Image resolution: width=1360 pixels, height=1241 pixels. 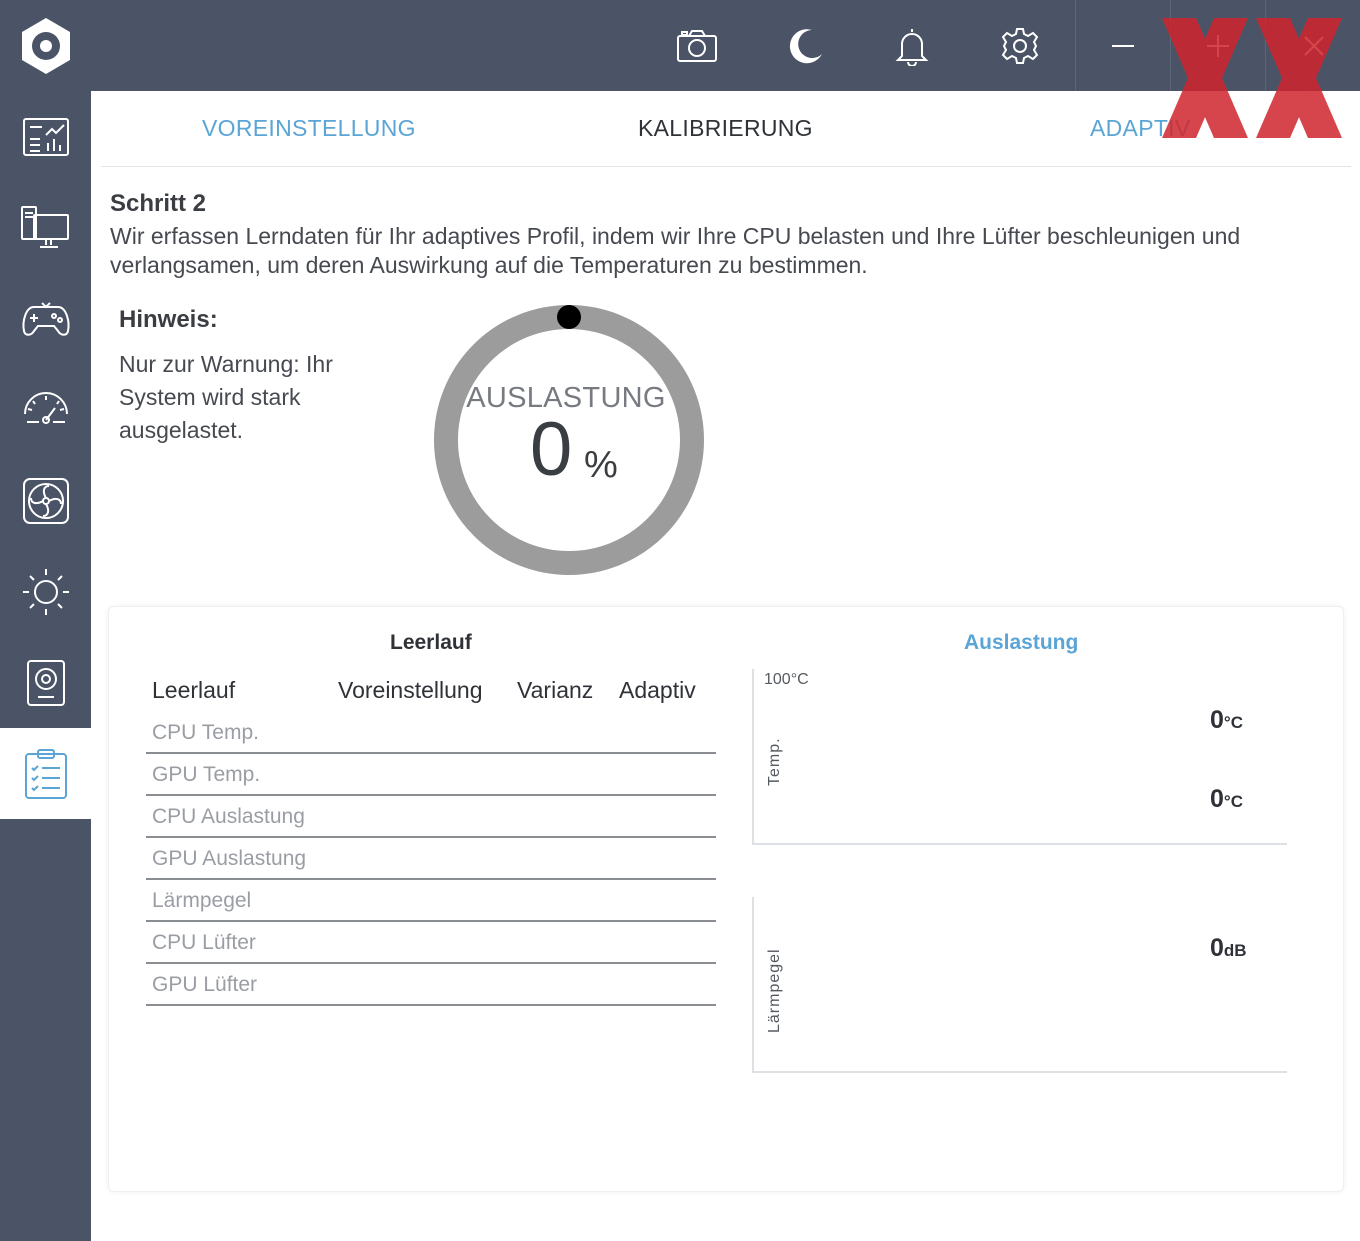 What do you see at coordinates (697, 46) in the screenshot?
I see `camera-icon` at bounding box center [697, 46].